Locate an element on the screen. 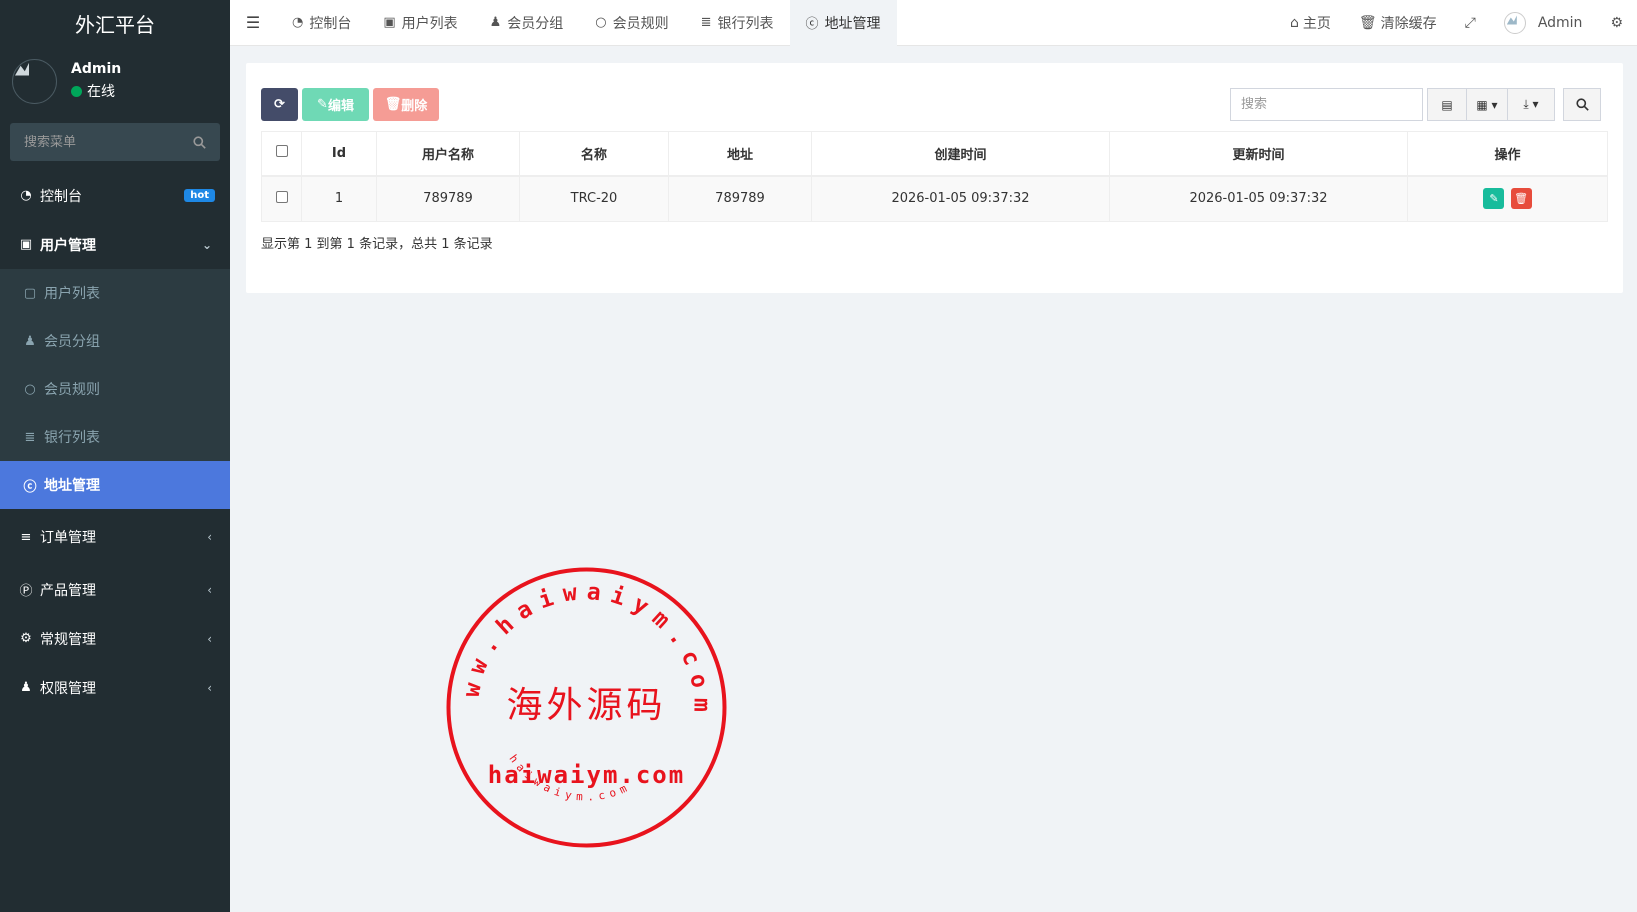 The image size is (1637, 912). fullscreen-button: ⤢ is located at coordinates (1470, 23).